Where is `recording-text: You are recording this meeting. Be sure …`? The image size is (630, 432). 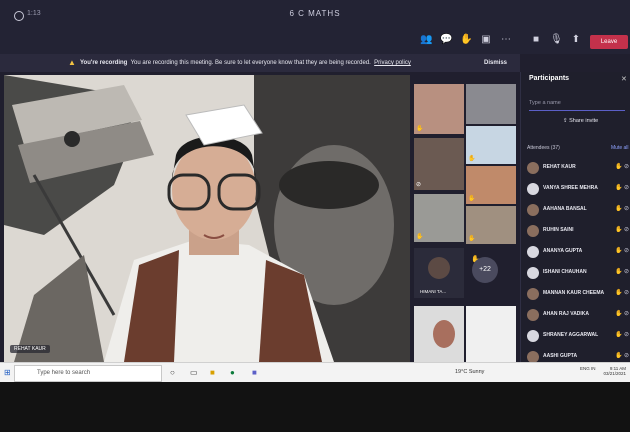 recording-text: You are recording this meeting. Be sure … is located at coordinates (250, 63).